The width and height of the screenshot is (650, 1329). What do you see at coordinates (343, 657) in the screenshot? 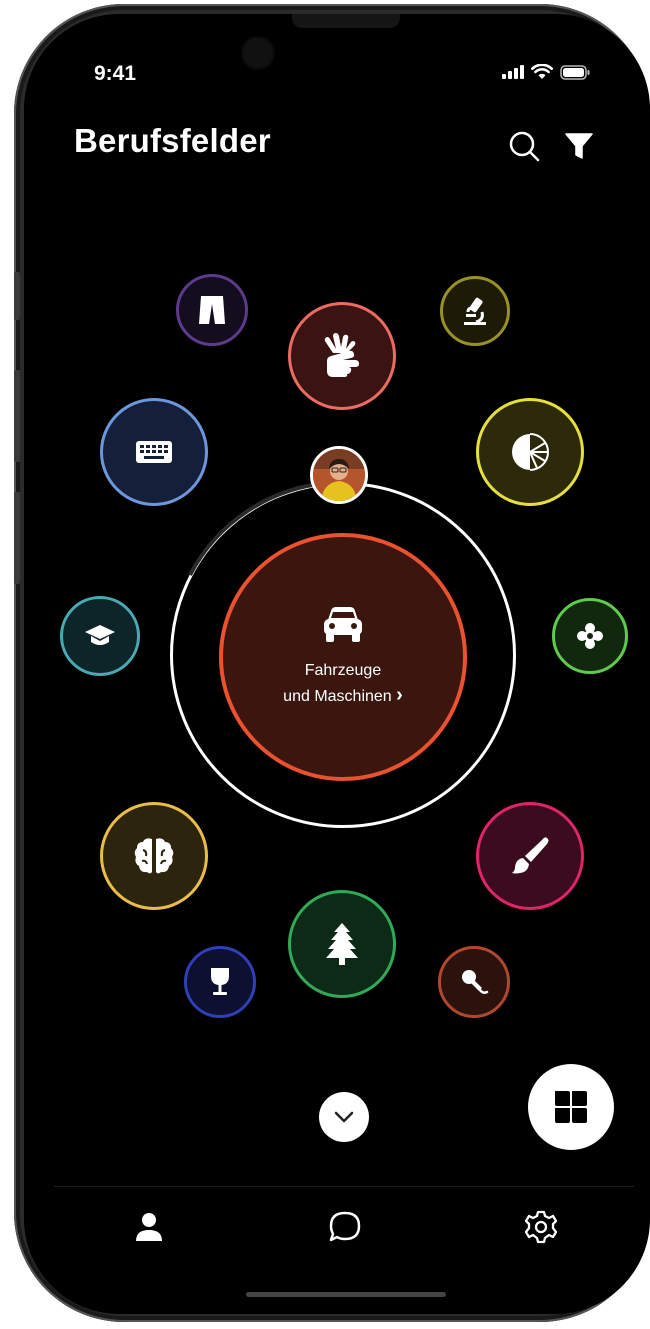
I see `selected-field-button: Fahrzeuge und Maschinen ›` at bounding box center [343, 657].